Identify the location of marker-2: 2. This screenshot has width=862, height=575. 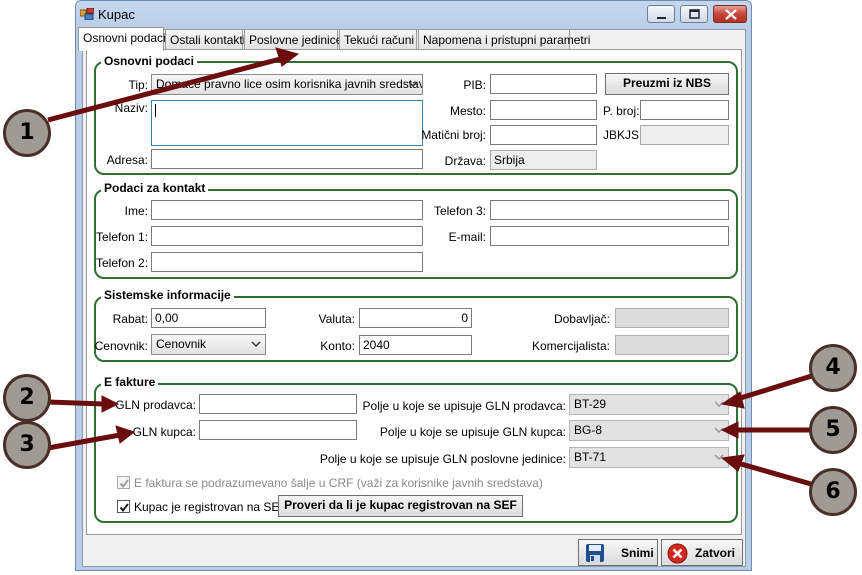
(27, 398).